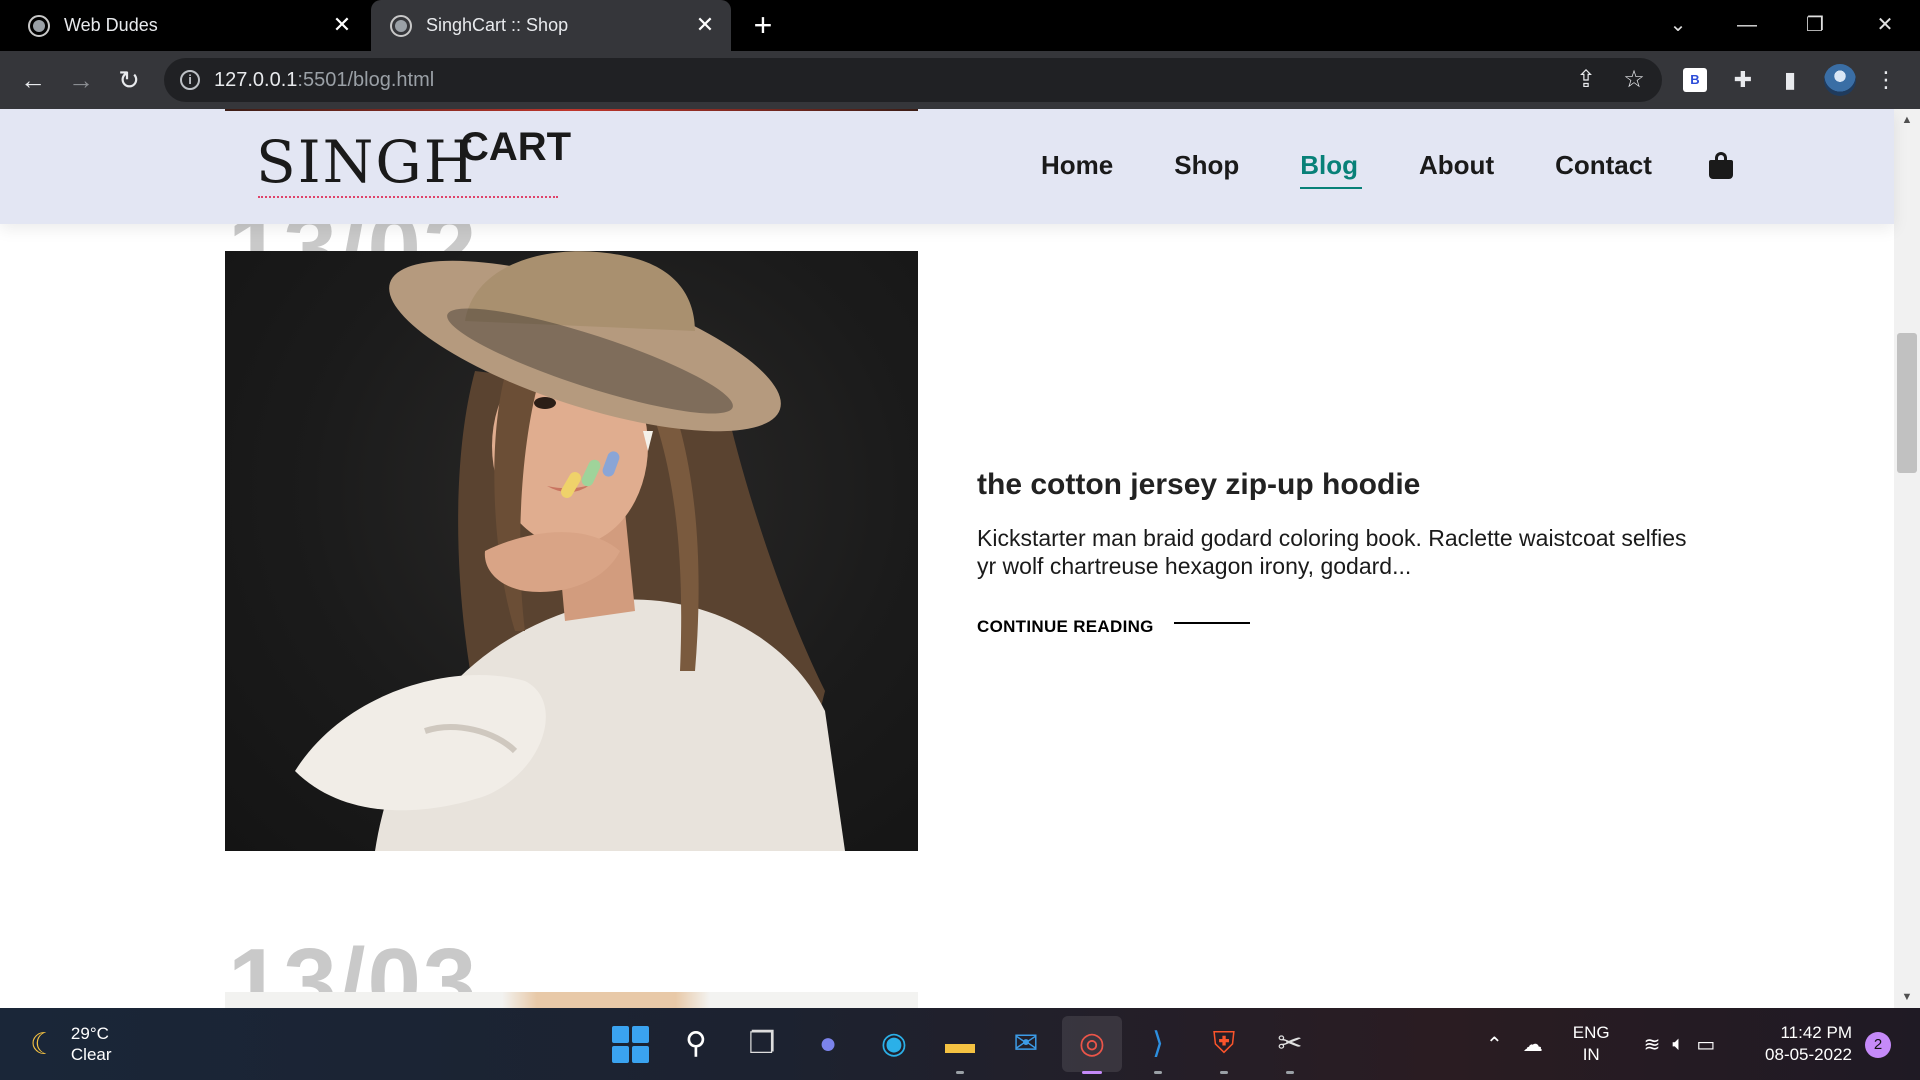  What do you see at coordinates (516, 147) in the screenshot?
I see `logo-superscript-text: CART` at bounding box center [516, 147].